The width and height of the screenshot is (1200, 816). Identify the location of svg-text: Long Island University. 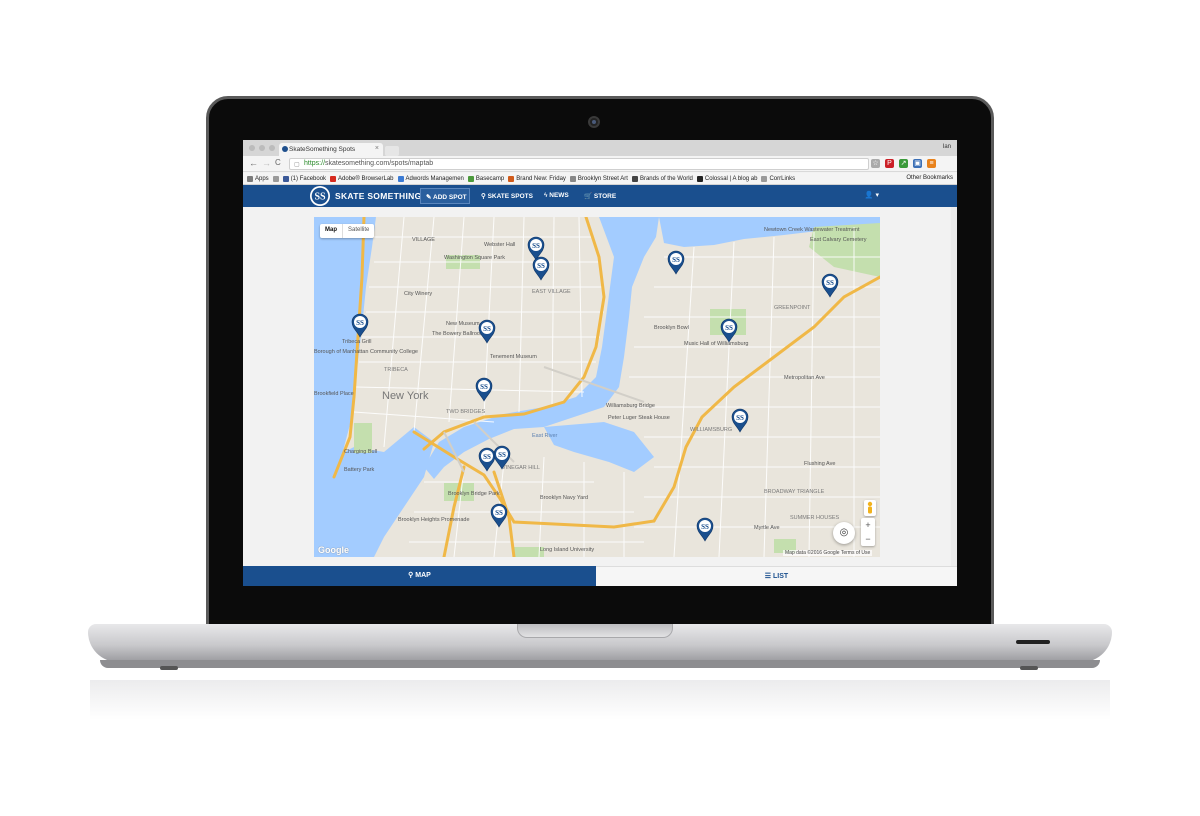
(567, 550).